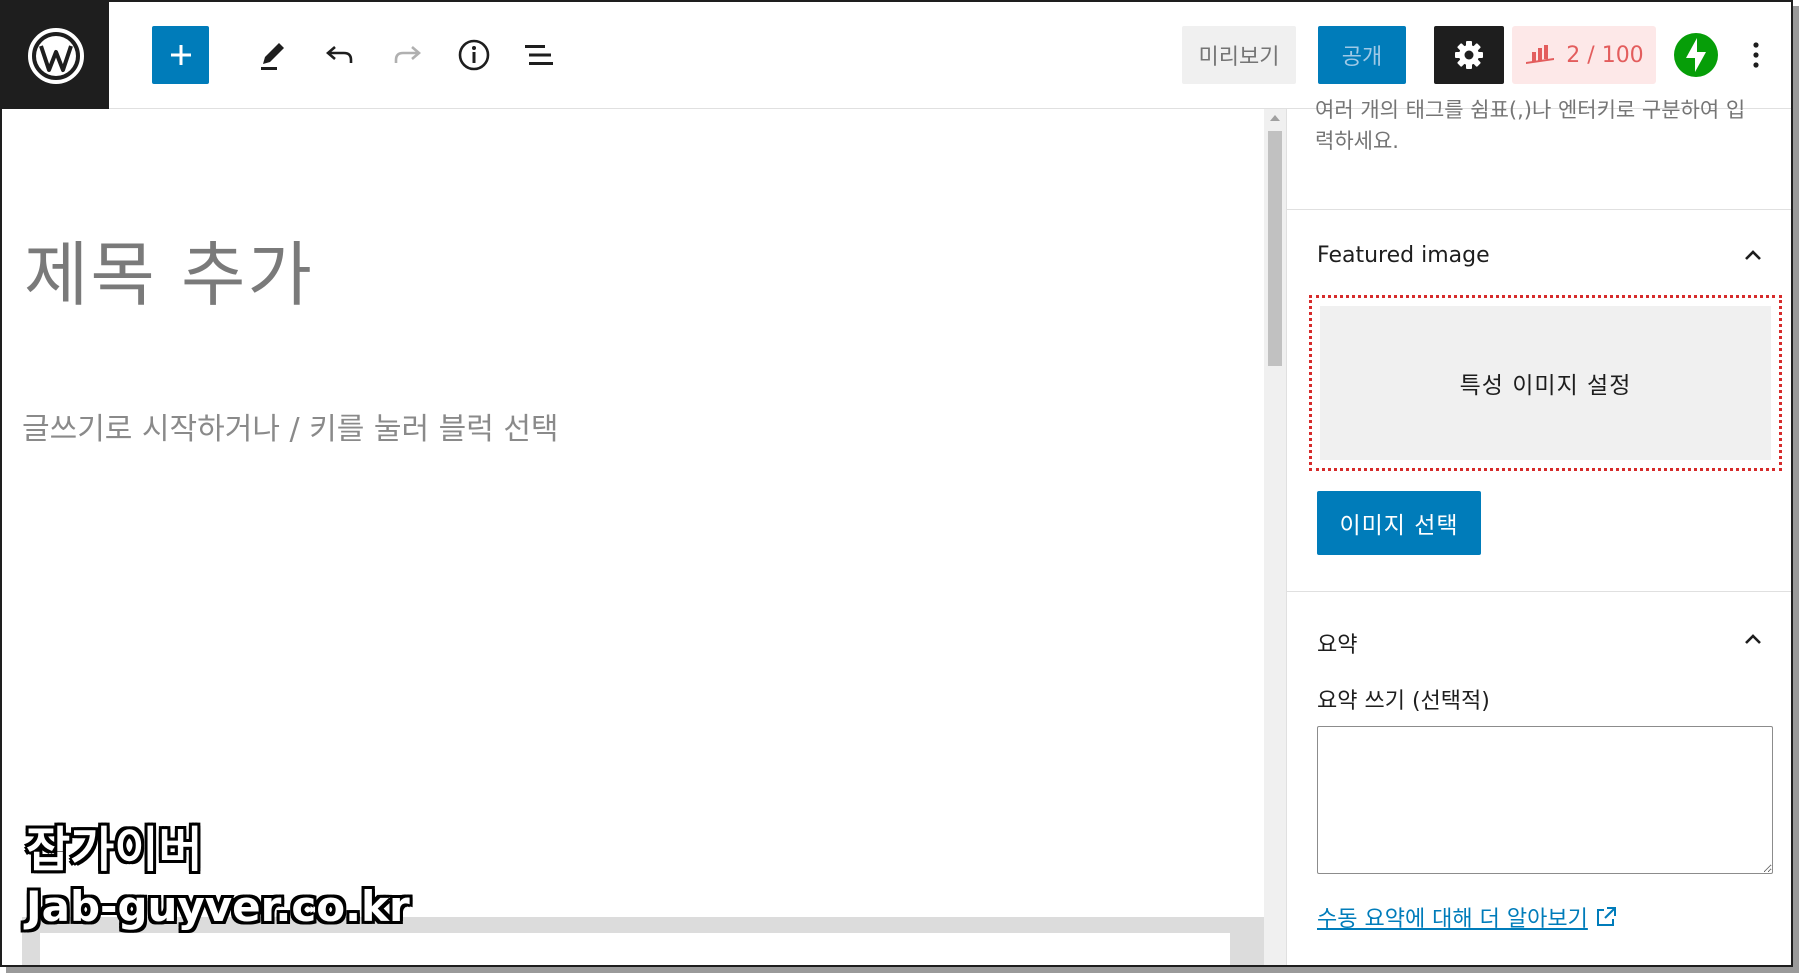 The image size is (1800, 973). I want to click on undo-button, so click(340, 55).